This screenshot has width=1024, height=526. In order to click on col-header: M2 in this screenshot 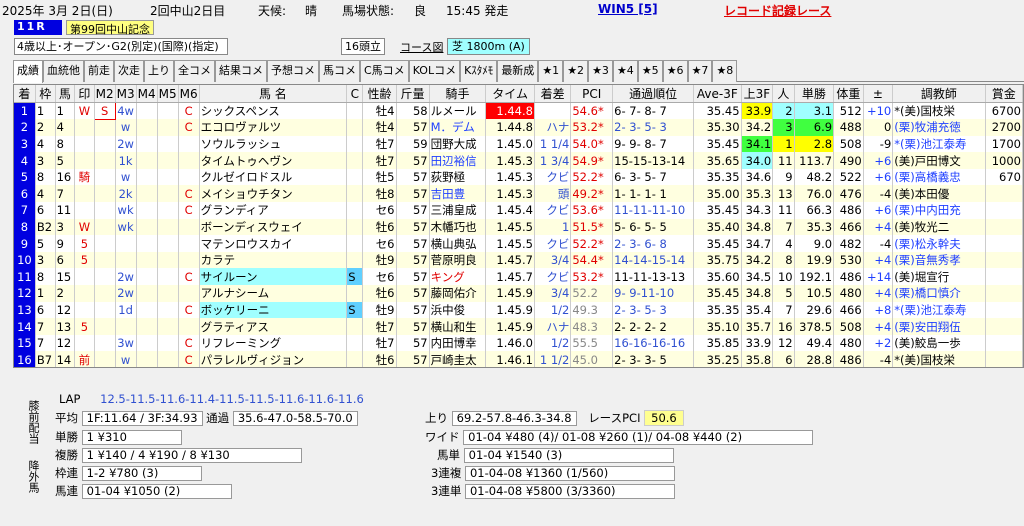, I will do `click(105, 94)`.